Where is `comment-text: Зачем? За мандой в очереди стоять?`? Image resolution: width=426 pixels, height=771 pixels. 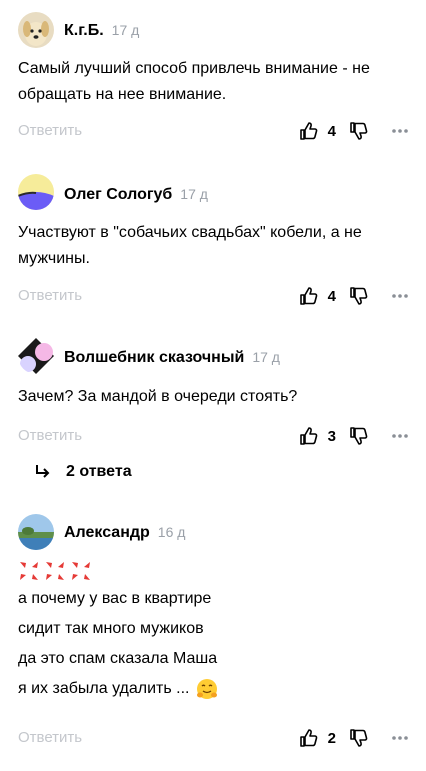
comment-text: Зачем? За мандой в очереди стоять? is located at coordinates (158, 396).